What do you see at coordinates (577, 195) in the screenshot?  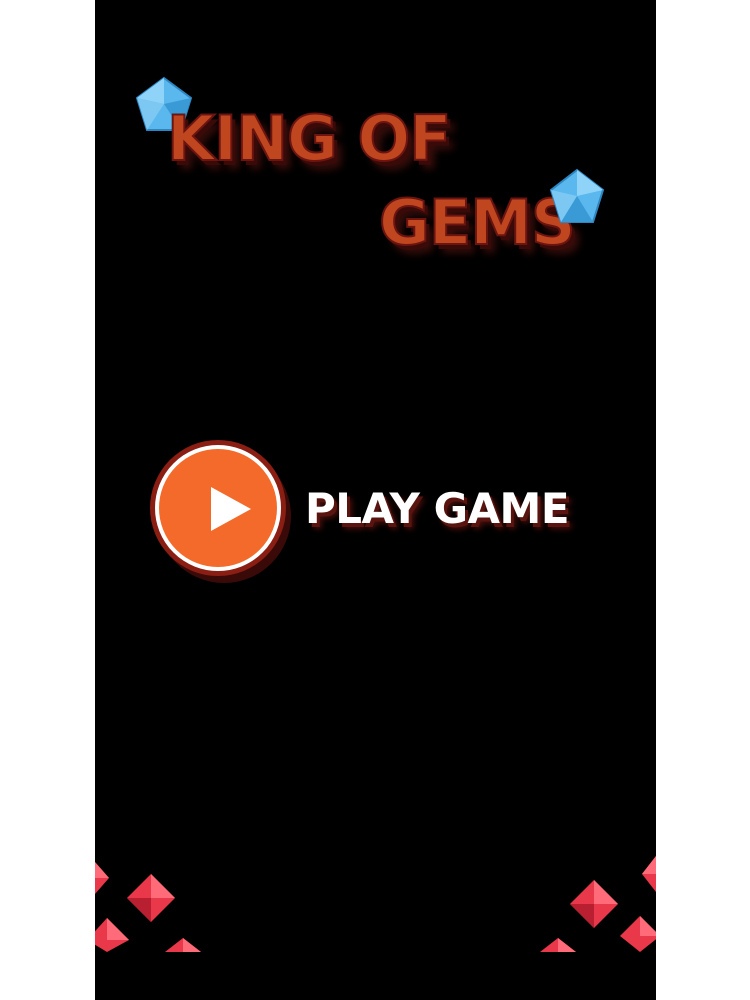 I see `blue-gem-icon` at bounding box center [577, 195].